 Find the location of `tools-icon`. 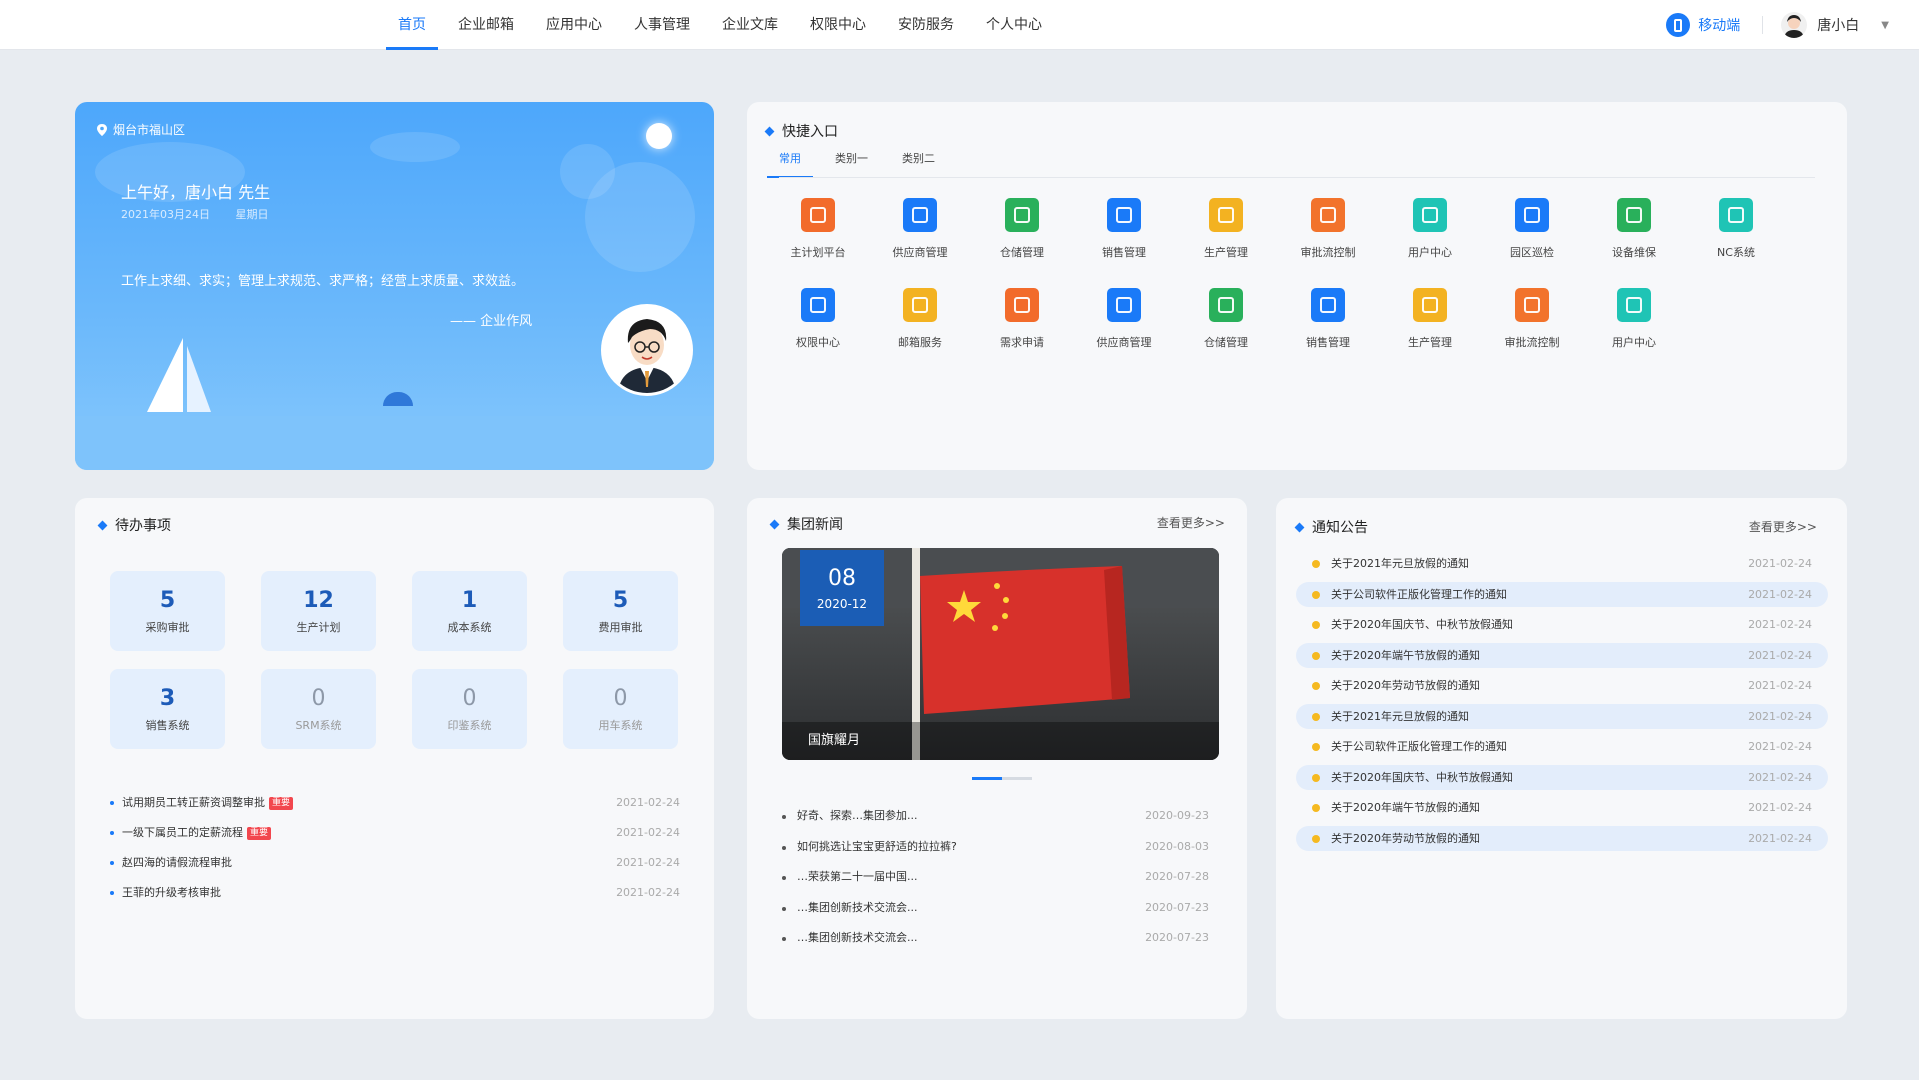

tools-icon is located at coordinates (1022, 215).